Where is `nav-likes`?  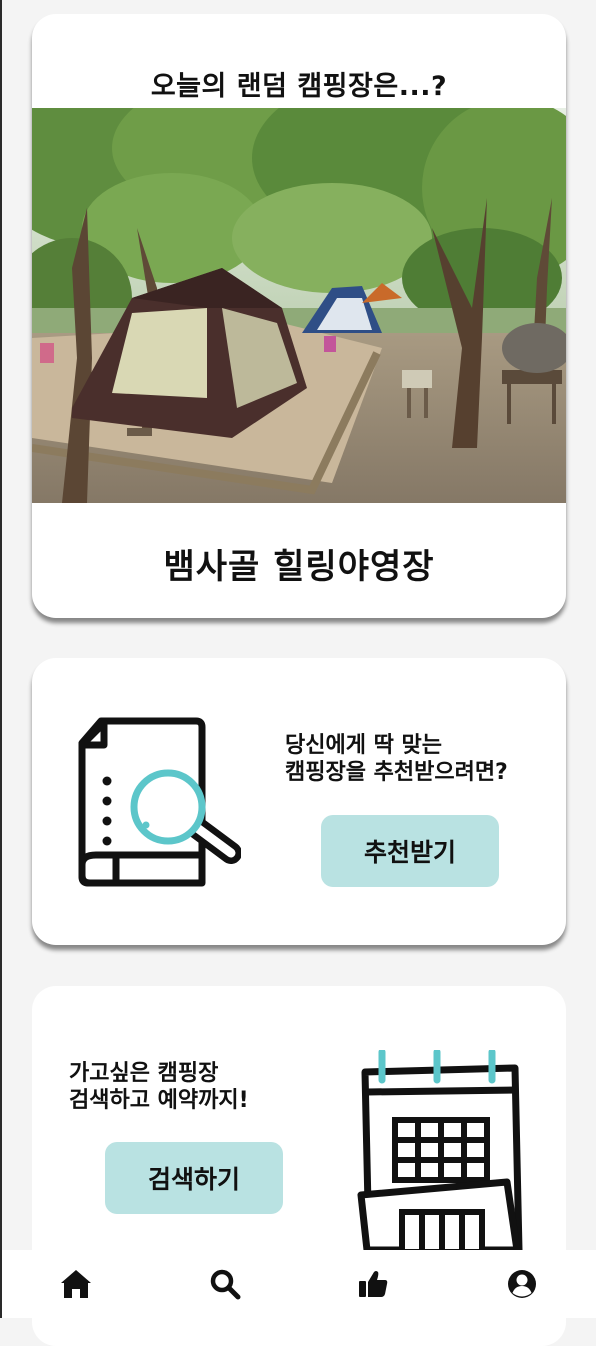 nav-likes is located at coordinates (373, 1284).